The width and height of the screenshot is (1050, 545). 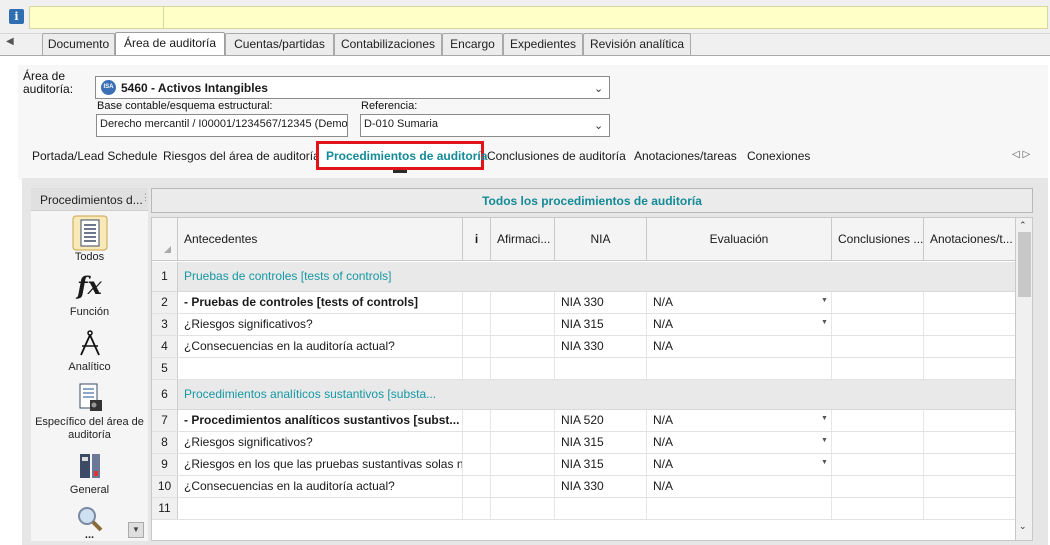 What do you see at coordinates (556, 156) in the screenshot?
I see `subtab-conclusiones: Conclusiones de auditoría` at bounding box center [556, 156].